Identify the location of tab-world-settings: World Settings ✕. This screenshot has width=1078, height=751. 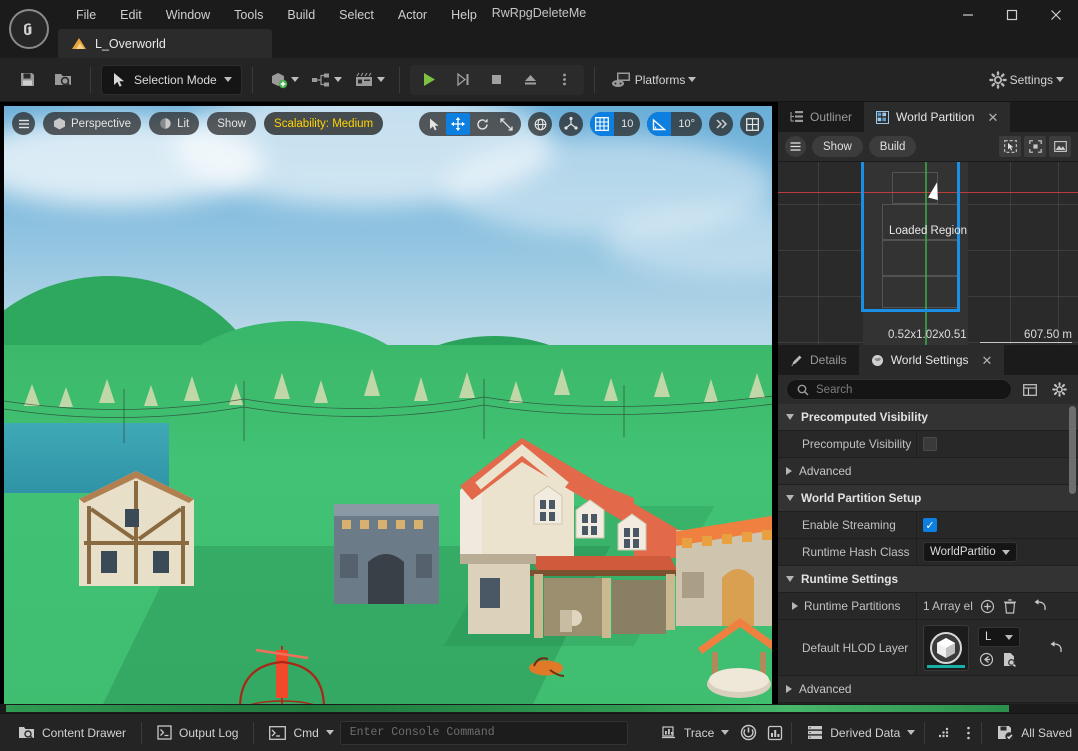
(931, 360).